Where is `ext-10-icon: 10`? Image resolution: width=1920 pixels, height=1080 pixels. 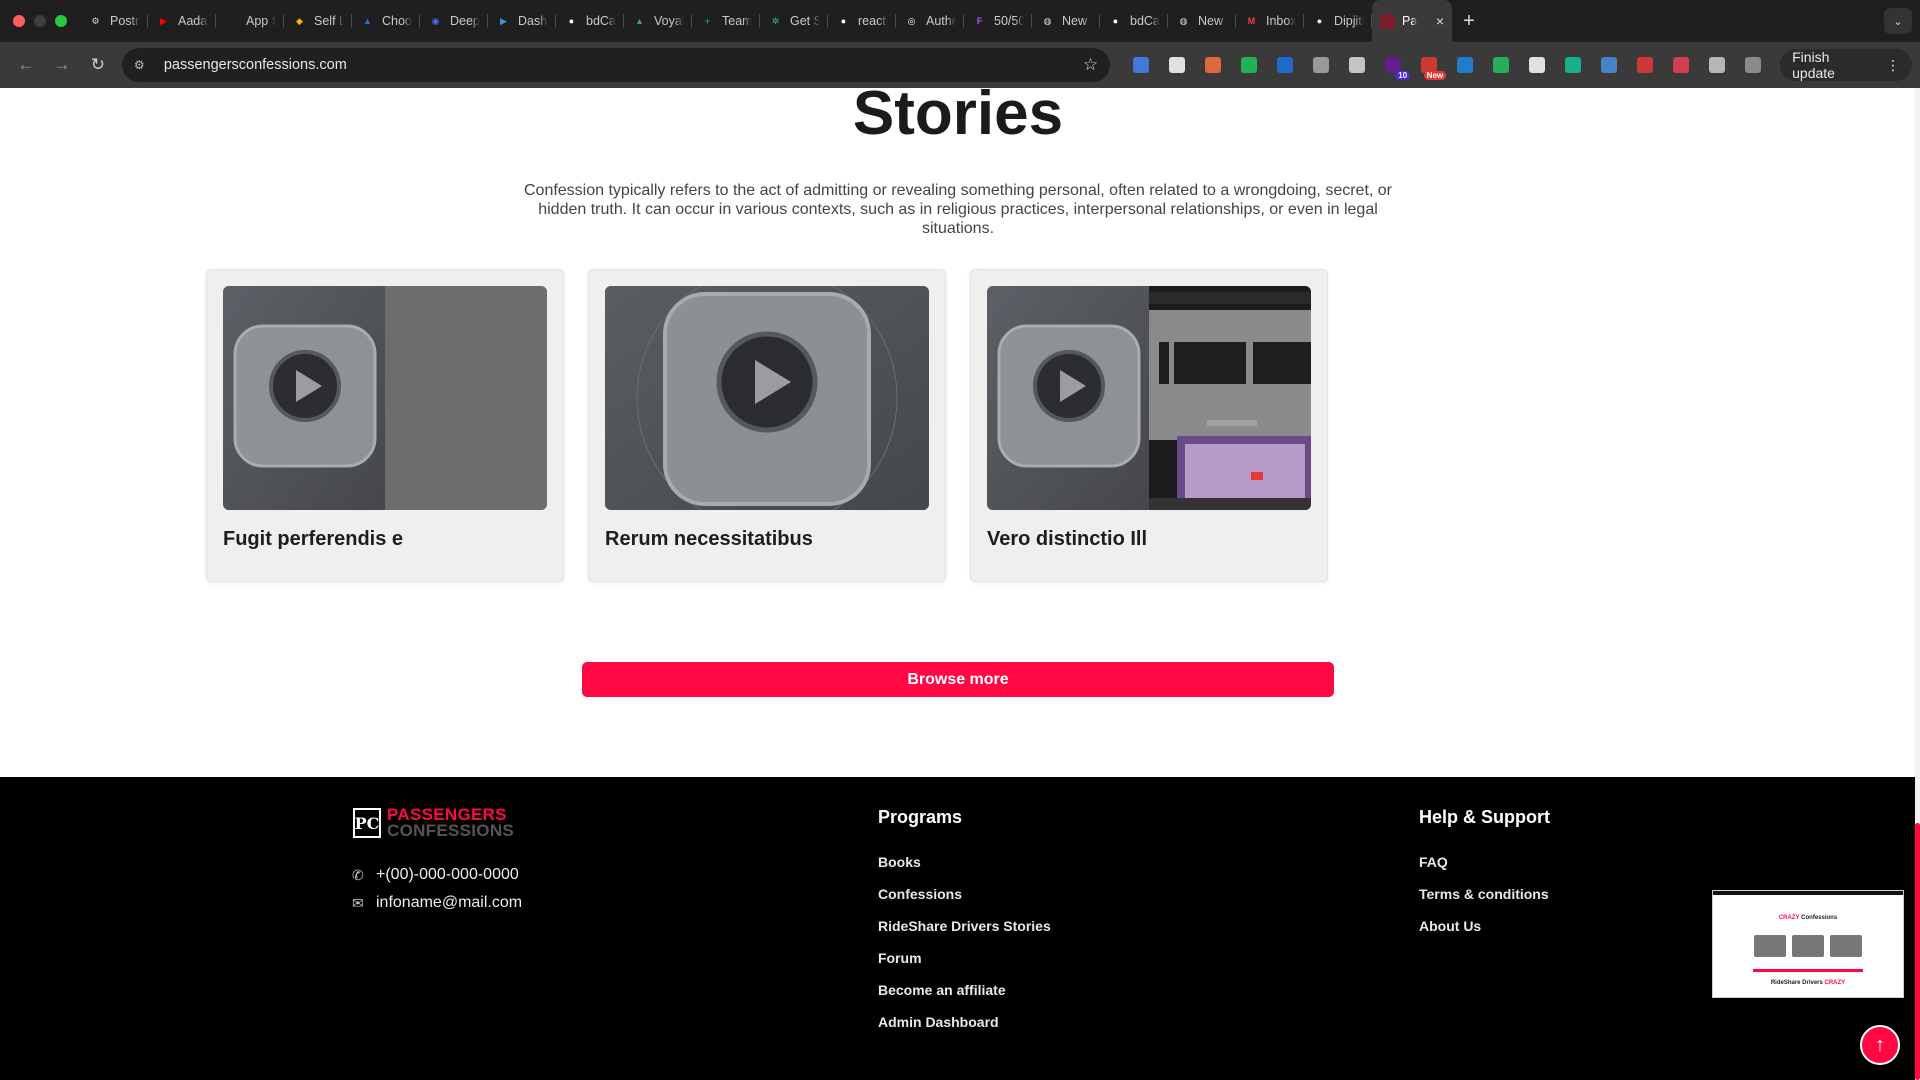 ext-10-icon: 10 is located at coordinates (1395, 66).